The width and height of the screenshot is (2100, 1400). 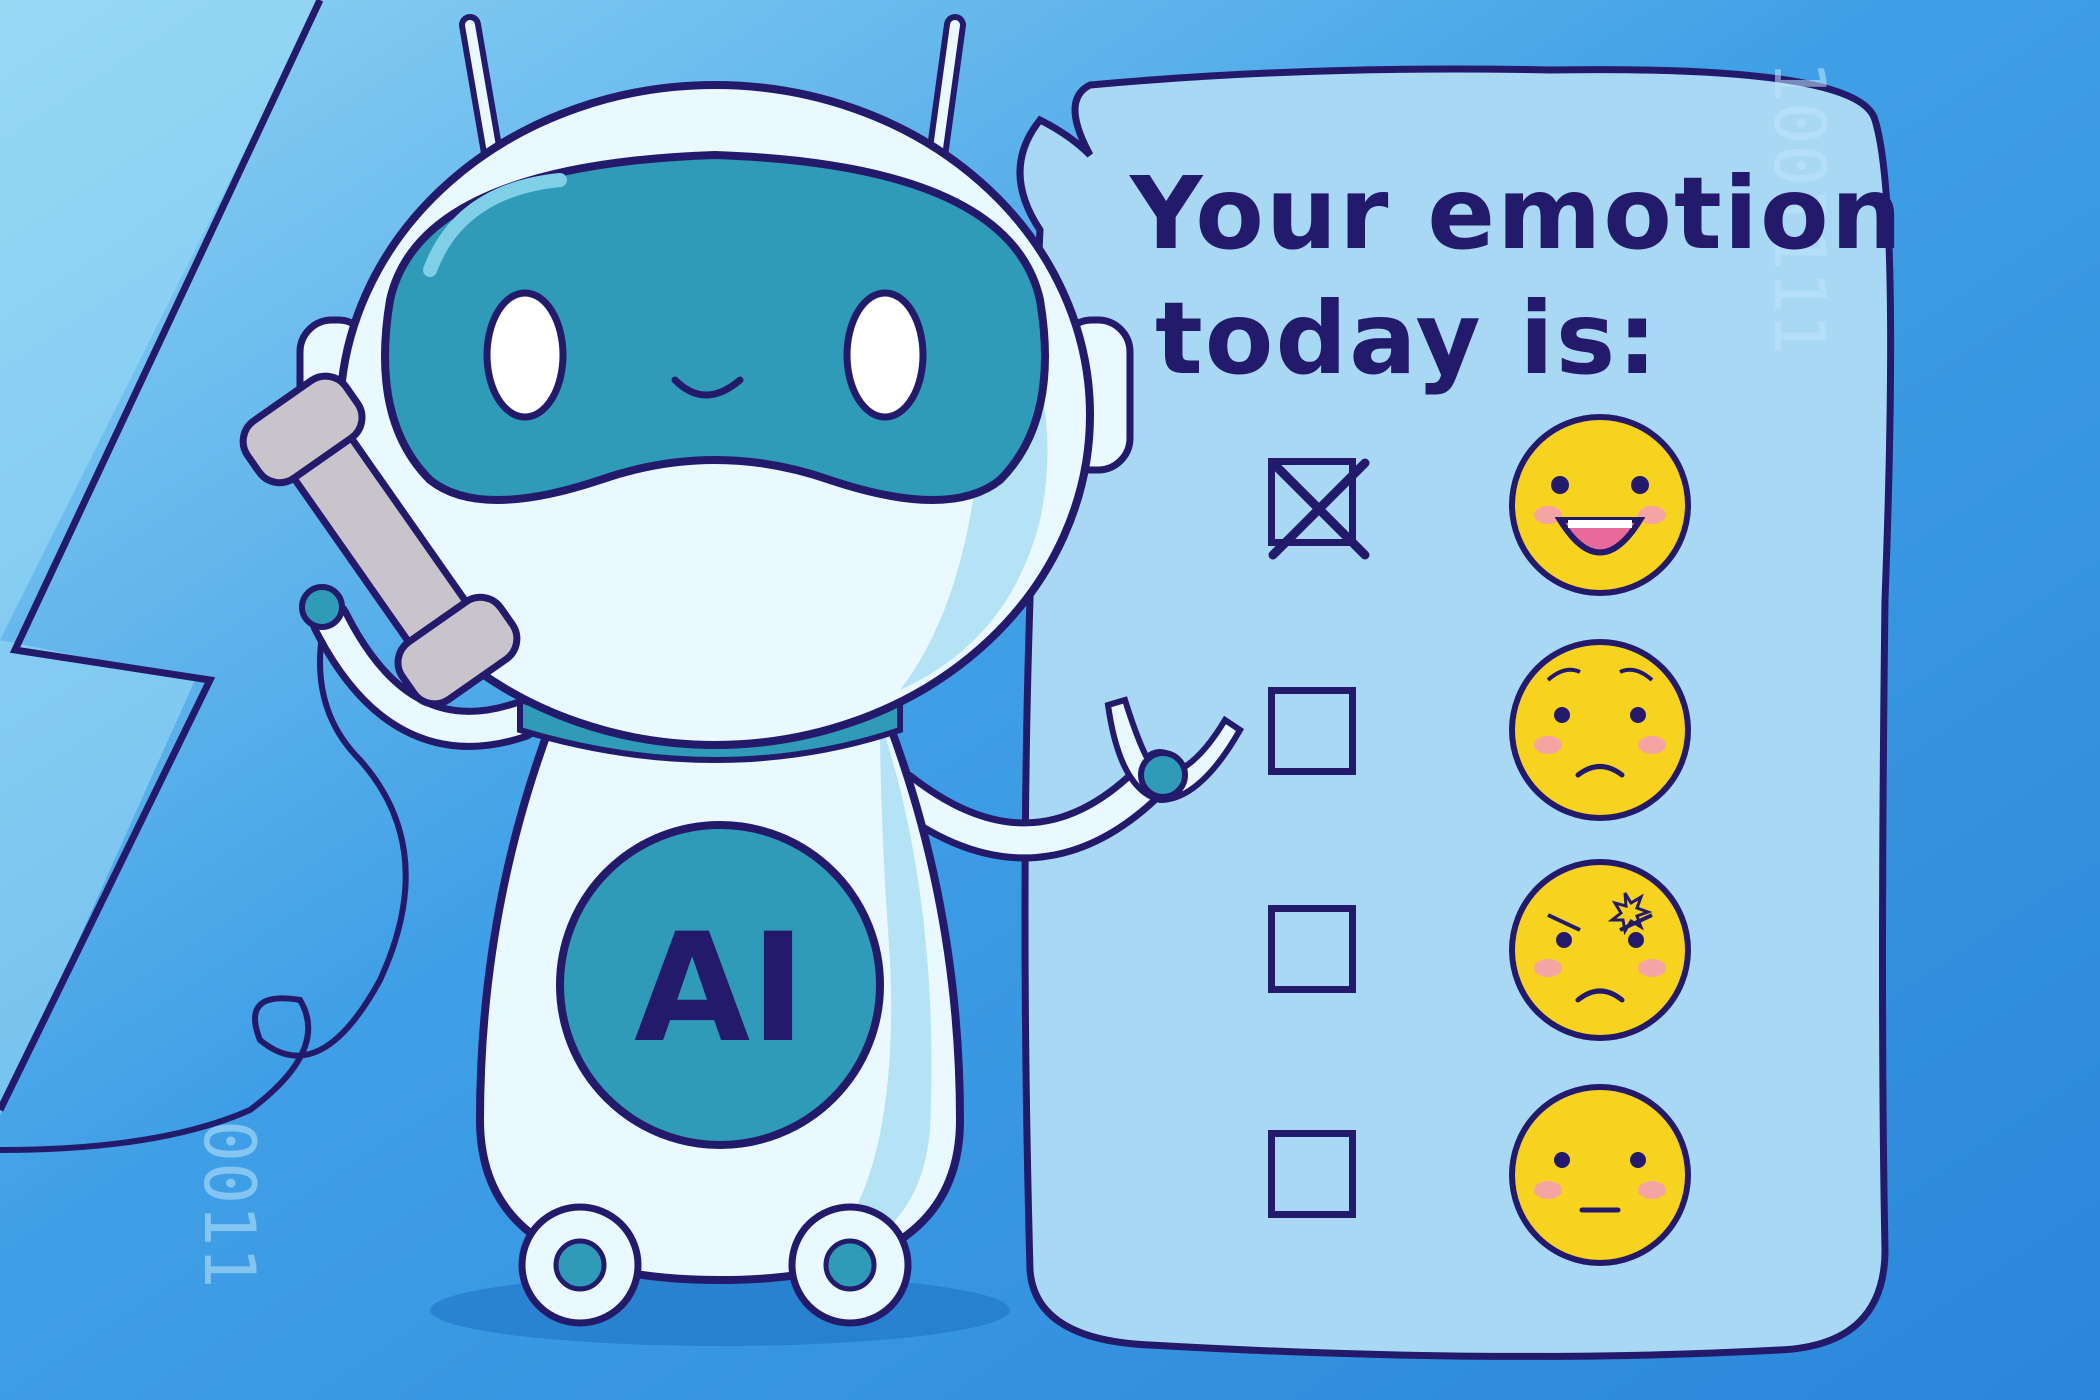 I want to click on ai-badge-text: AI, so click(x=720, y=989).